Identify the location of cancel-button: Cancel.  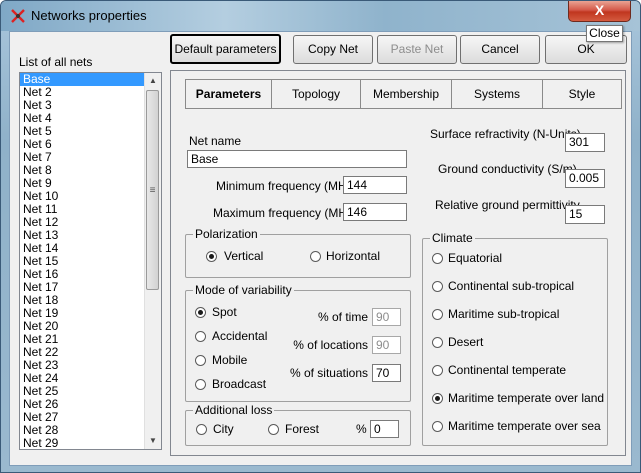
(500, 49).